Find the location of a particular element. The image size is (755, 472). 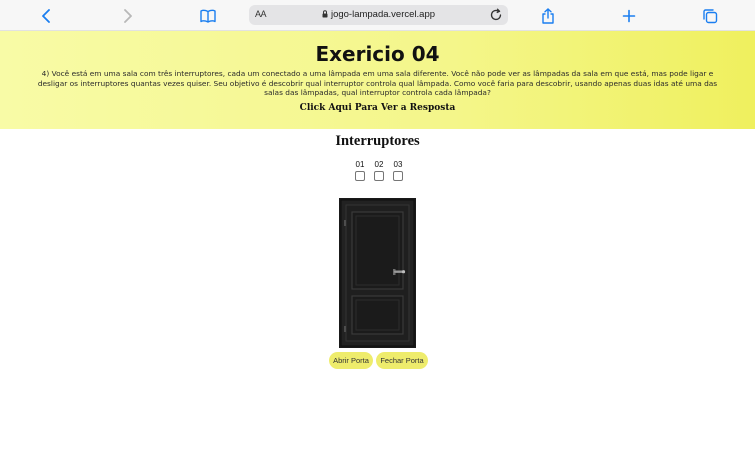

forward-button is located at coordinates (127, 16).